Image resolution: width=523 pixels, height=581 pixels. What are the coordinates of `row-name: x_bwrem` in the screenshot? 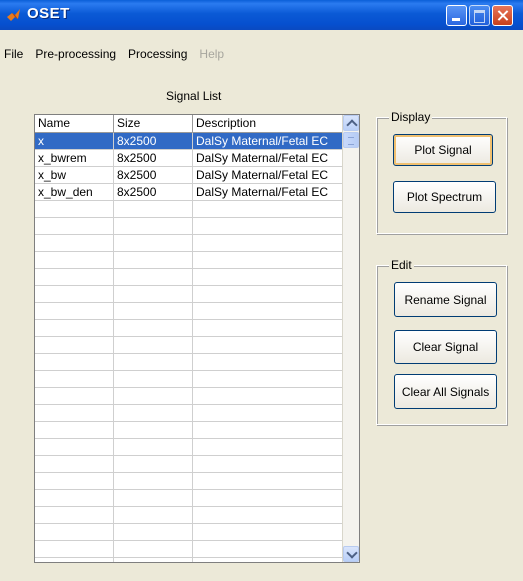 It's located at (74, 158).